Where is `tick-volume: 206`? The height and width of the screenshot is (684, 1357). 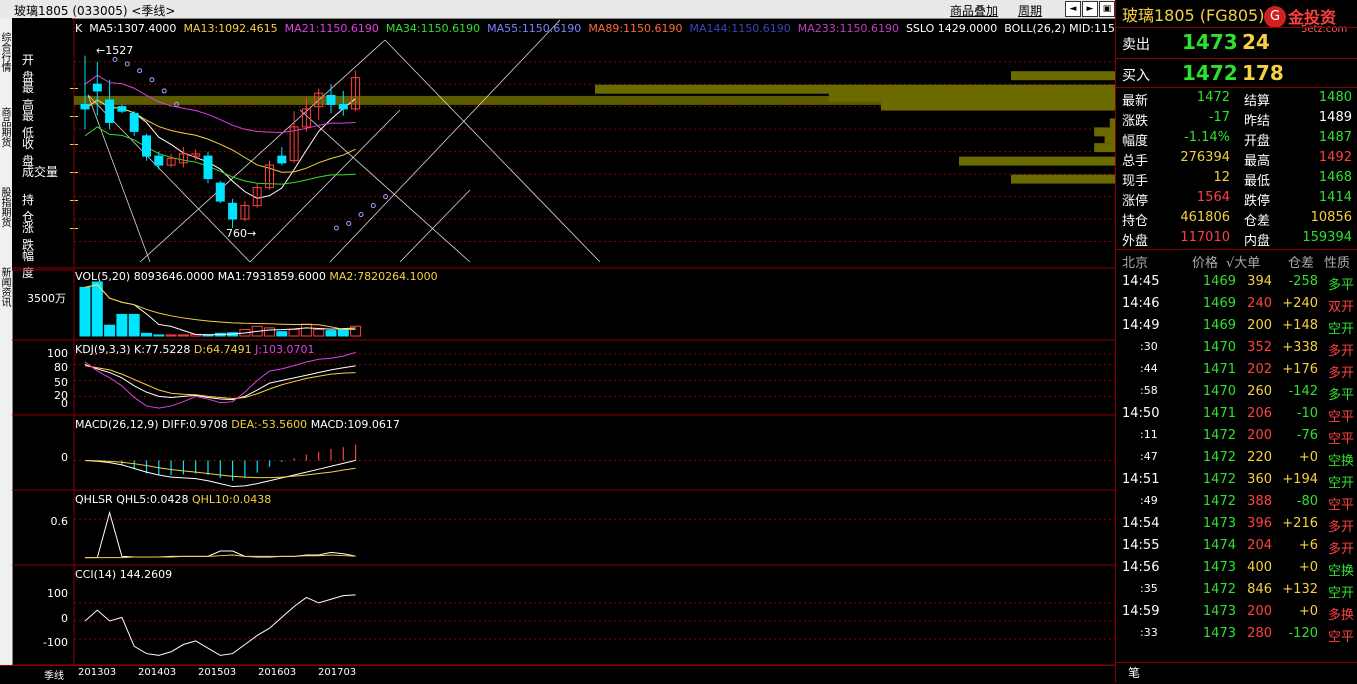
tick-volume: 206 is located at coordinates (1259, 413).